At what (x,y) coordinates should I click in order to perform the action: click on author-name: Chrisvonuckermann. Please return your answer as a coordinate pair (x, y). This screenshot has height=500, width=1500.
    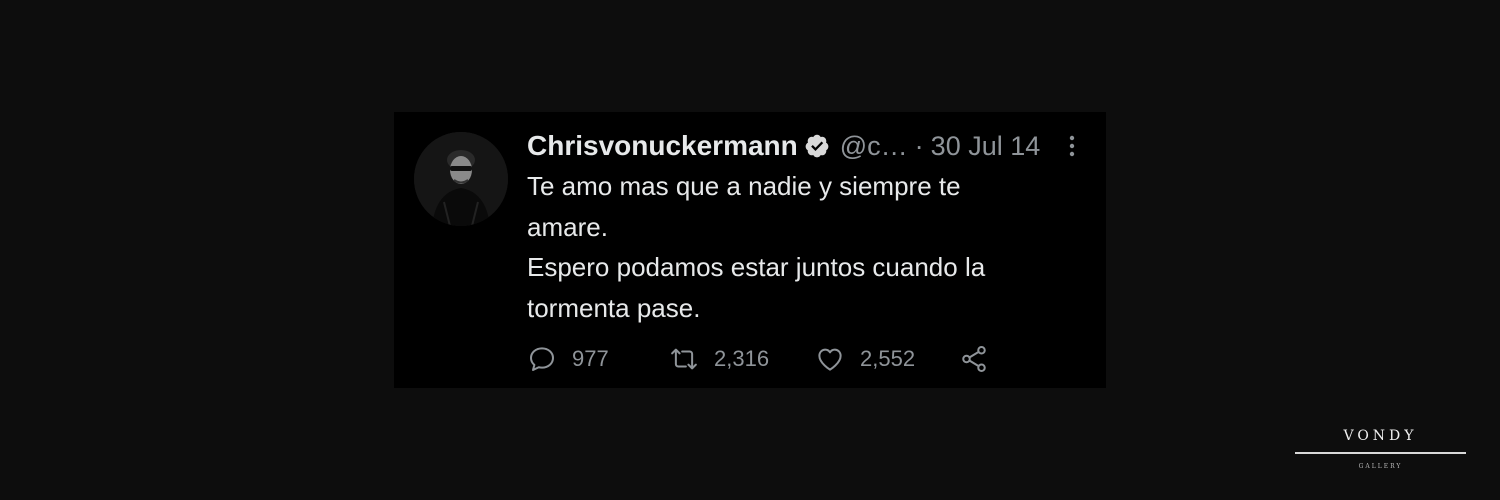
    Looking at the image, I should click on (662, 146).